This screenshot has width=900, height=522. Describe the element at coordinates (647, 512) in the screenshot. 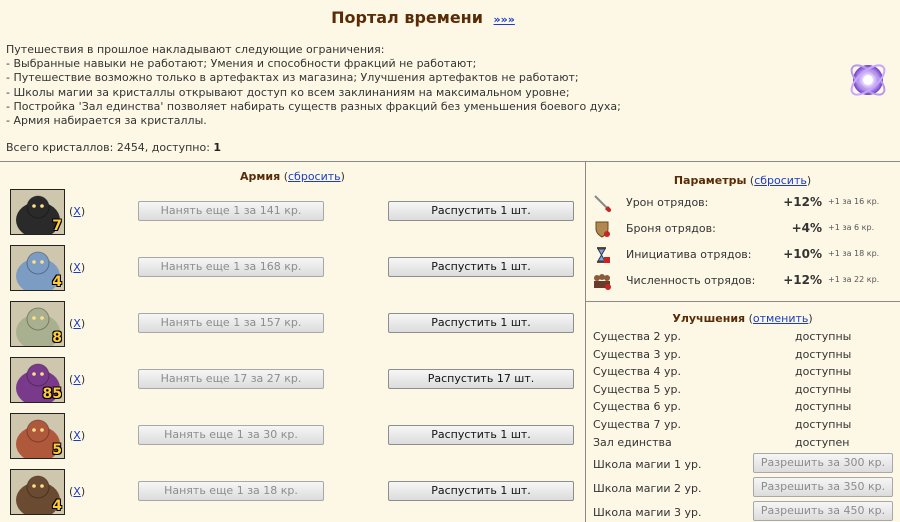

I see `magic-school-label: Школа магии 3 ур.` at that location.